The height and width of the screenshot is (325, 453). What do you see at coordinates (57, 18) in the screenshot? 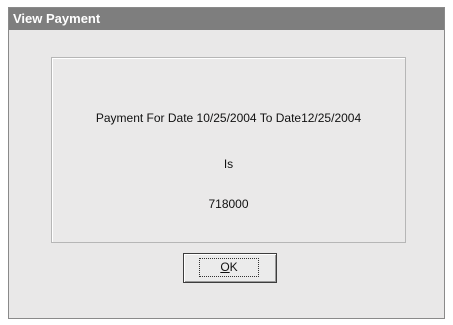
I see `dialog-title: View Payment` at bounding box center [57, 18].